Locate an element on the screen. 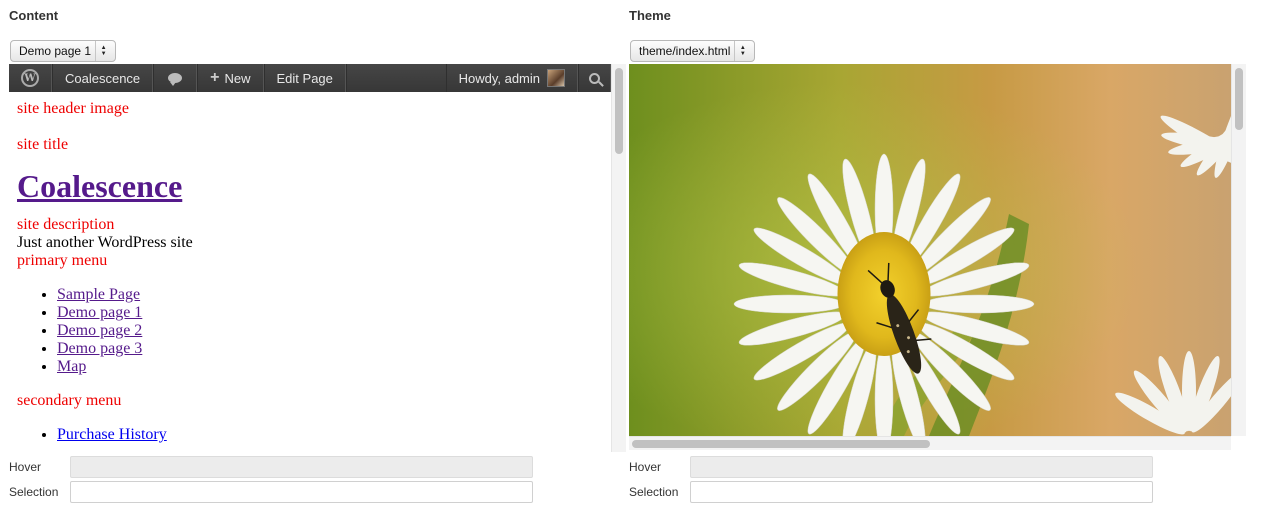 The width and height of the screenshot is (1261, 513). menu-link-demo-page-3: Demo page 3 is located at coordinates (99, 348).